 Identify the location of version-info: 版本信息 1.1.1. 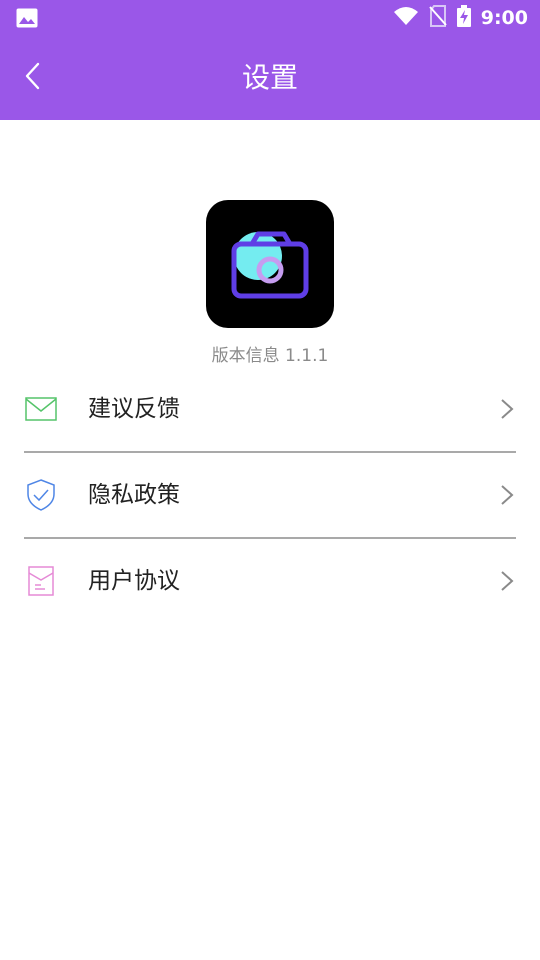
(270, 356).